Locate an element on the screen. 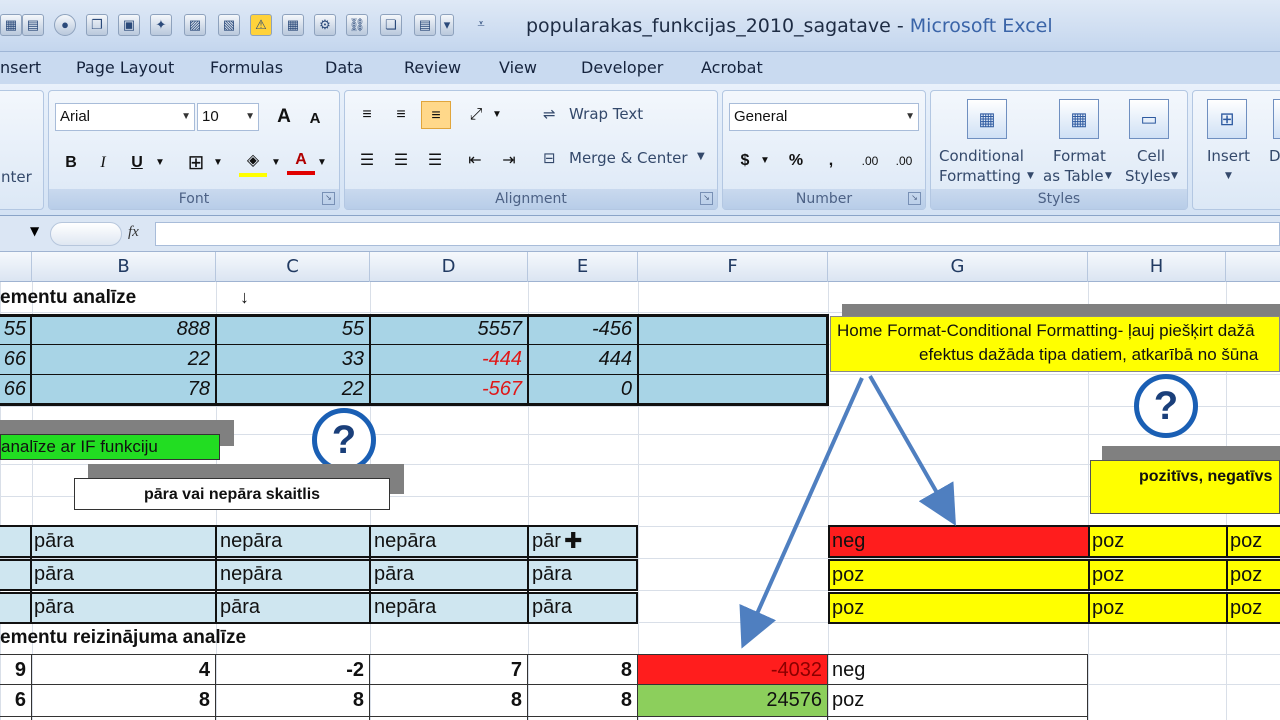  shrink-font-button: A is located at coordinates (315, 119).